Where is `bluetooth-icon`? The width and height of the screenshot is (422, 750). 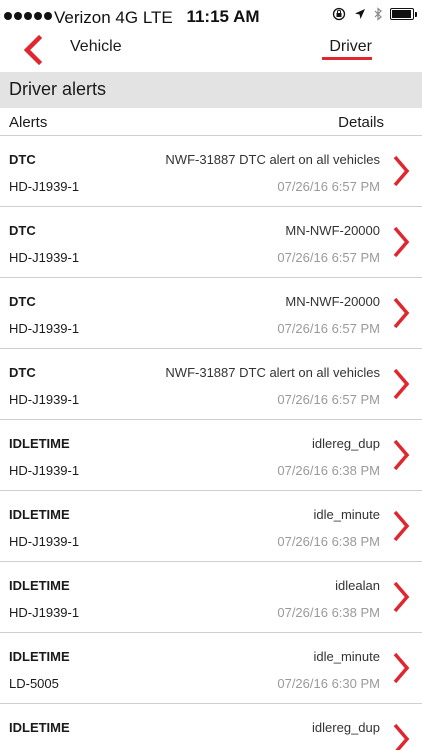 bluetooth-icon is located at coordinates (378, 14).